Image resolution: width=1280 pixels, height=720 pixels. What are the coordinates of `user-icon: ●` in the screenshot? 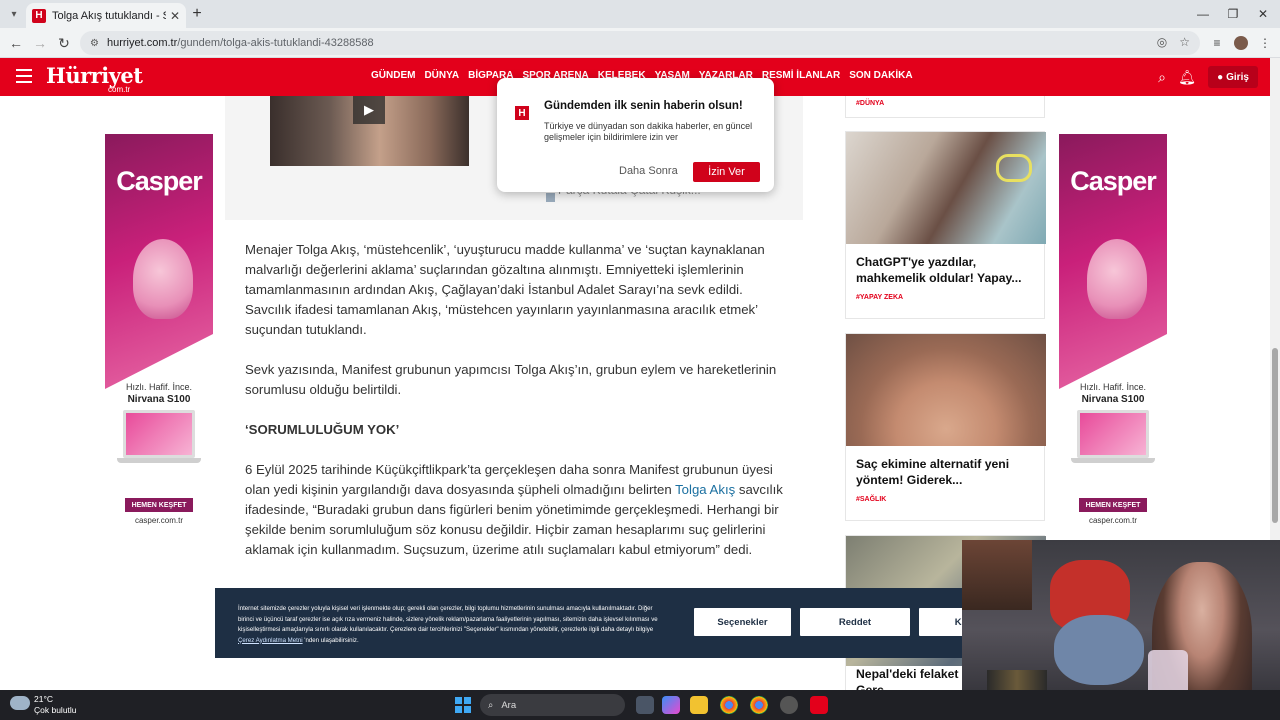 It's located at (1220, 77).